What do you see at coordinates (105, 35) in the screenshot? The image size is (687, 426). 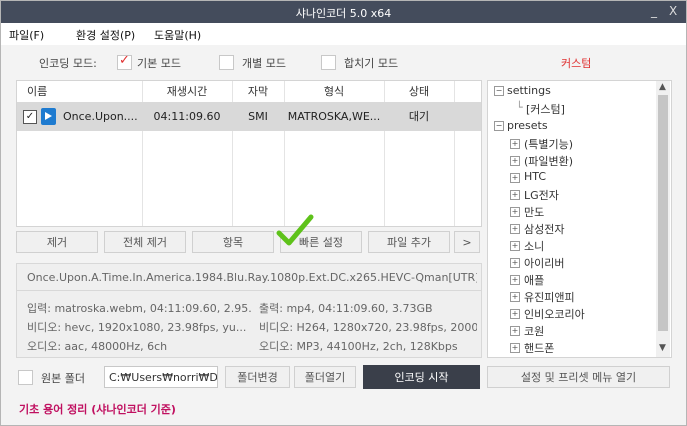 I see `menu-preferences: 환경 설정(P)` at bounding box center [105, 35].